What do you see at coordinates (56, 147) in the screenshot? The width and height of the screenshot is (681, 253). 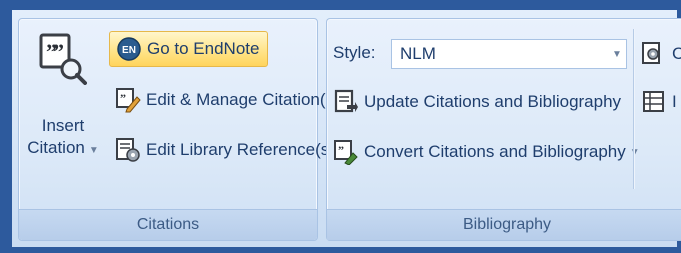 I see `insert-citation-label-line2: Citation` at bounding box center [56, 147].